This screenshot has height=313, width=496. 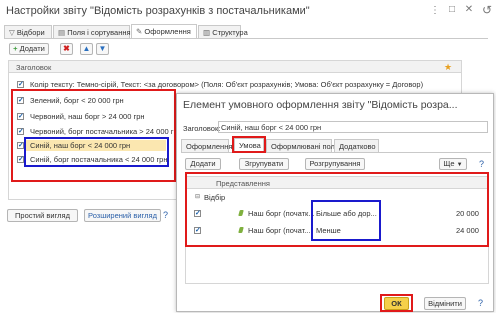 I want to click on heading-label: Заголовок:, so click(x=202, y=128).